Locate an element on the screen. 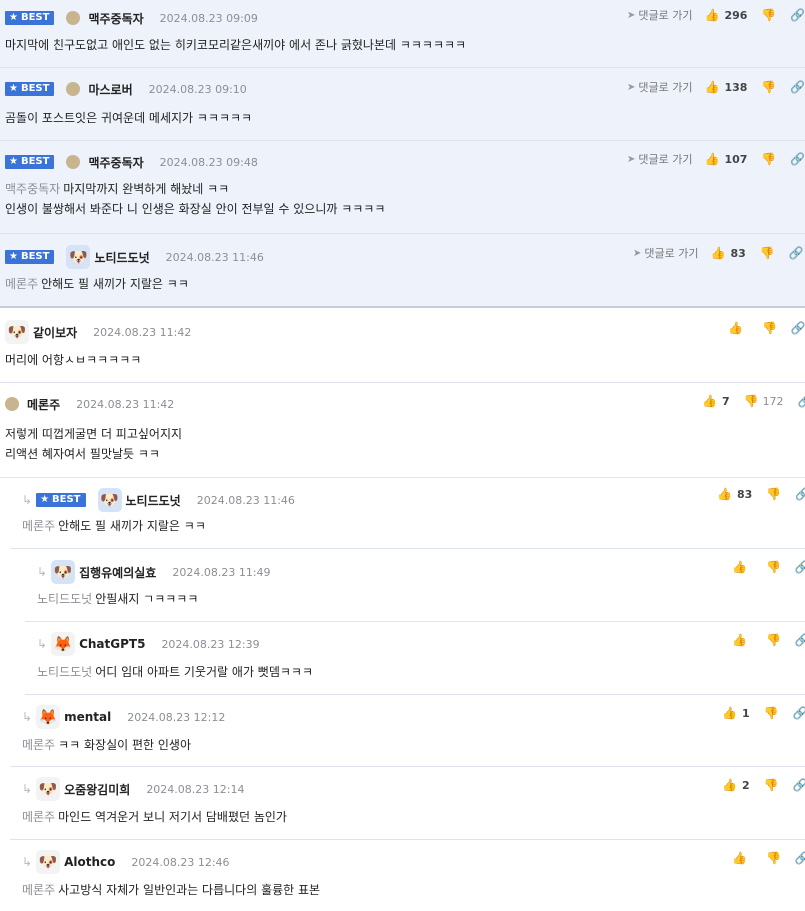 The height and width of the screenshot is (911, 805). navigate-arrow-icon: ➤ is located at coordinates (637, 253).